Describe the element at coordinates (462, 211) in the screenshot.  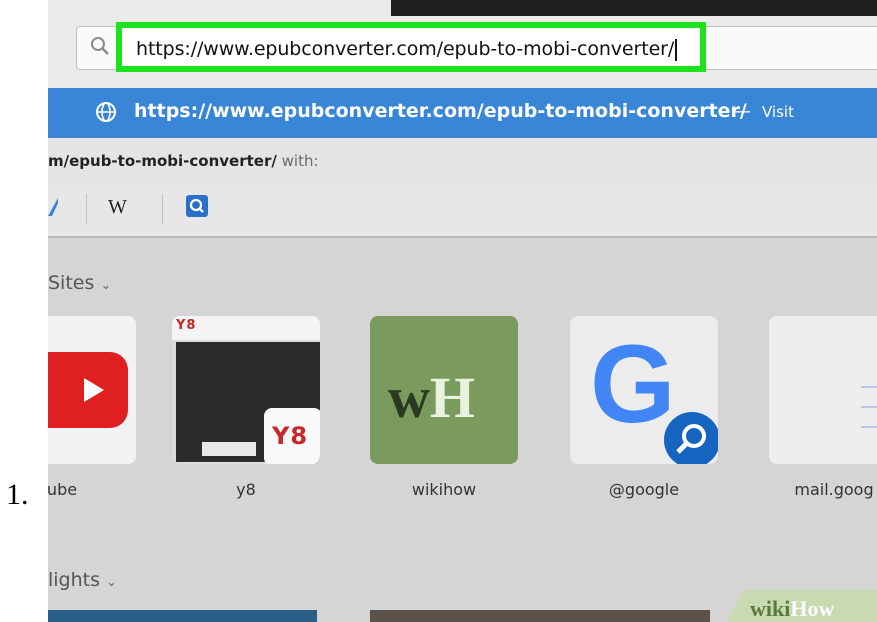
I see `search-engine-row: W` at that location.